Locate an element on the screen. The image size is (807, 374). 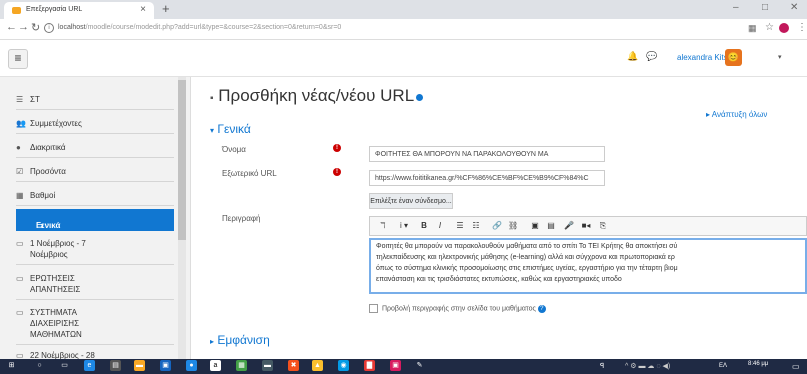
sidebar-item-course: ☰ ΣΤ is located at coordinates (101, 99).